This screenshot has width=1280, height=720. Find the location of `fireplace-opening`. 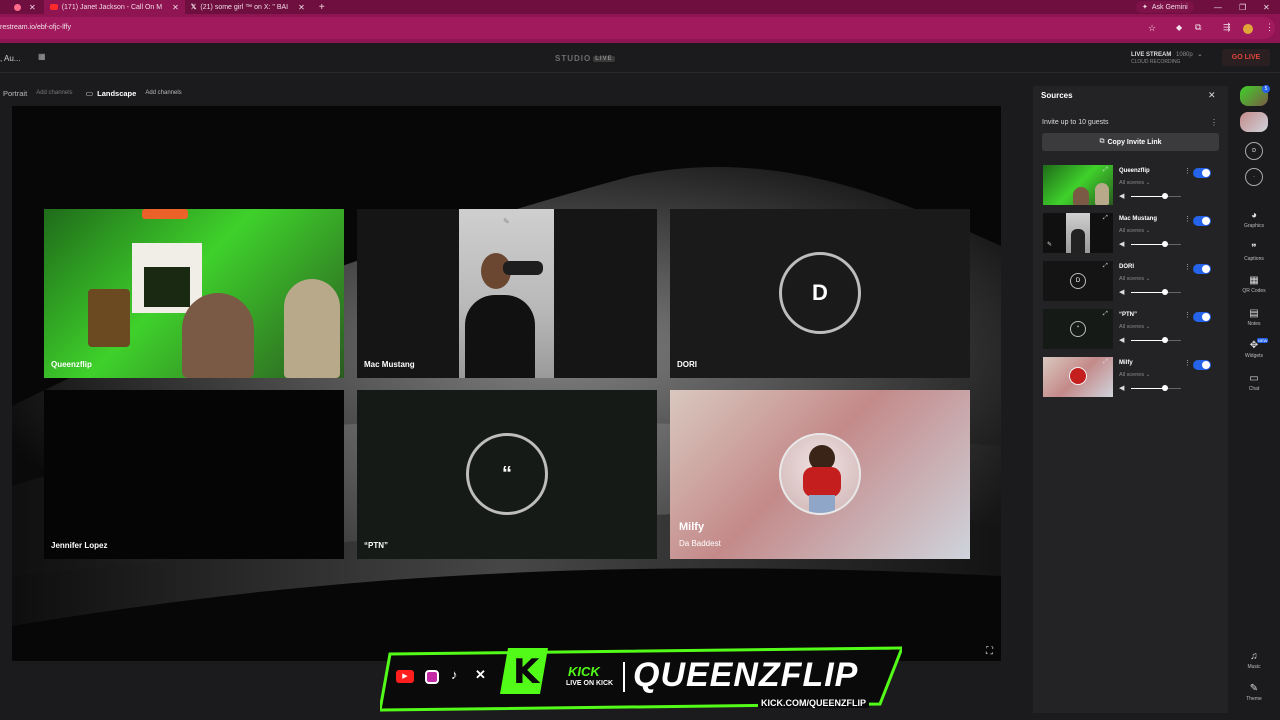

fireplace-opening is located at coordinates (167, 287).